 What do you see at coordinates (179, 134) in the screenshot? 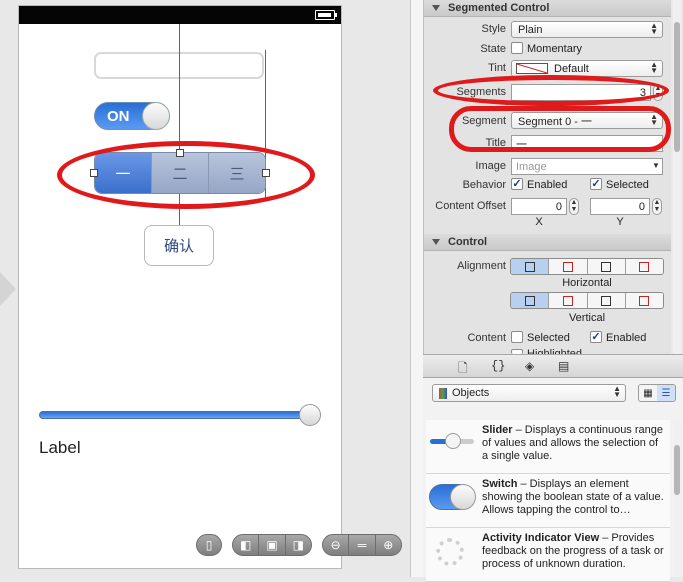
I see `alignment-guide-vertical` at bounding box center [179, 134].